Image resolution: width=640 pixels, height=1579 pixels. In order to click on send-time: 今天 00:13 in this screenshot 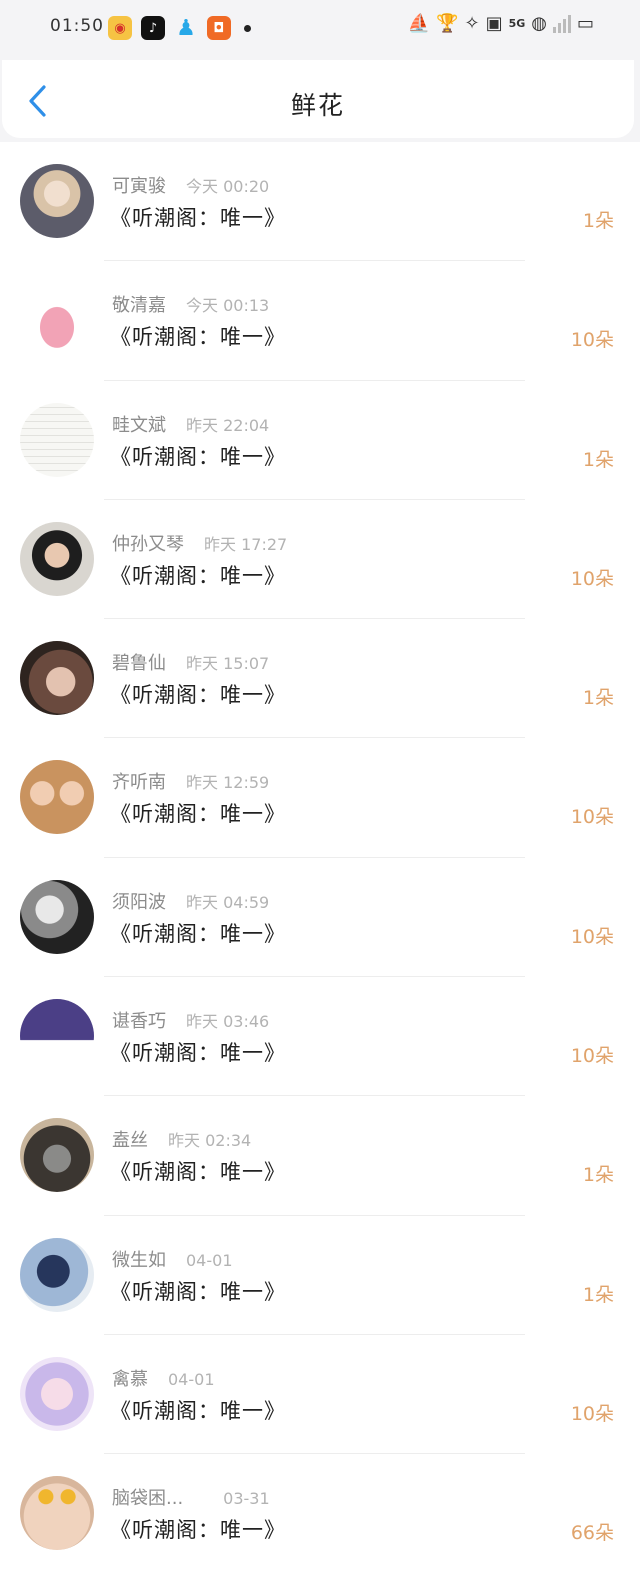, I will do `click(228, 306)`.